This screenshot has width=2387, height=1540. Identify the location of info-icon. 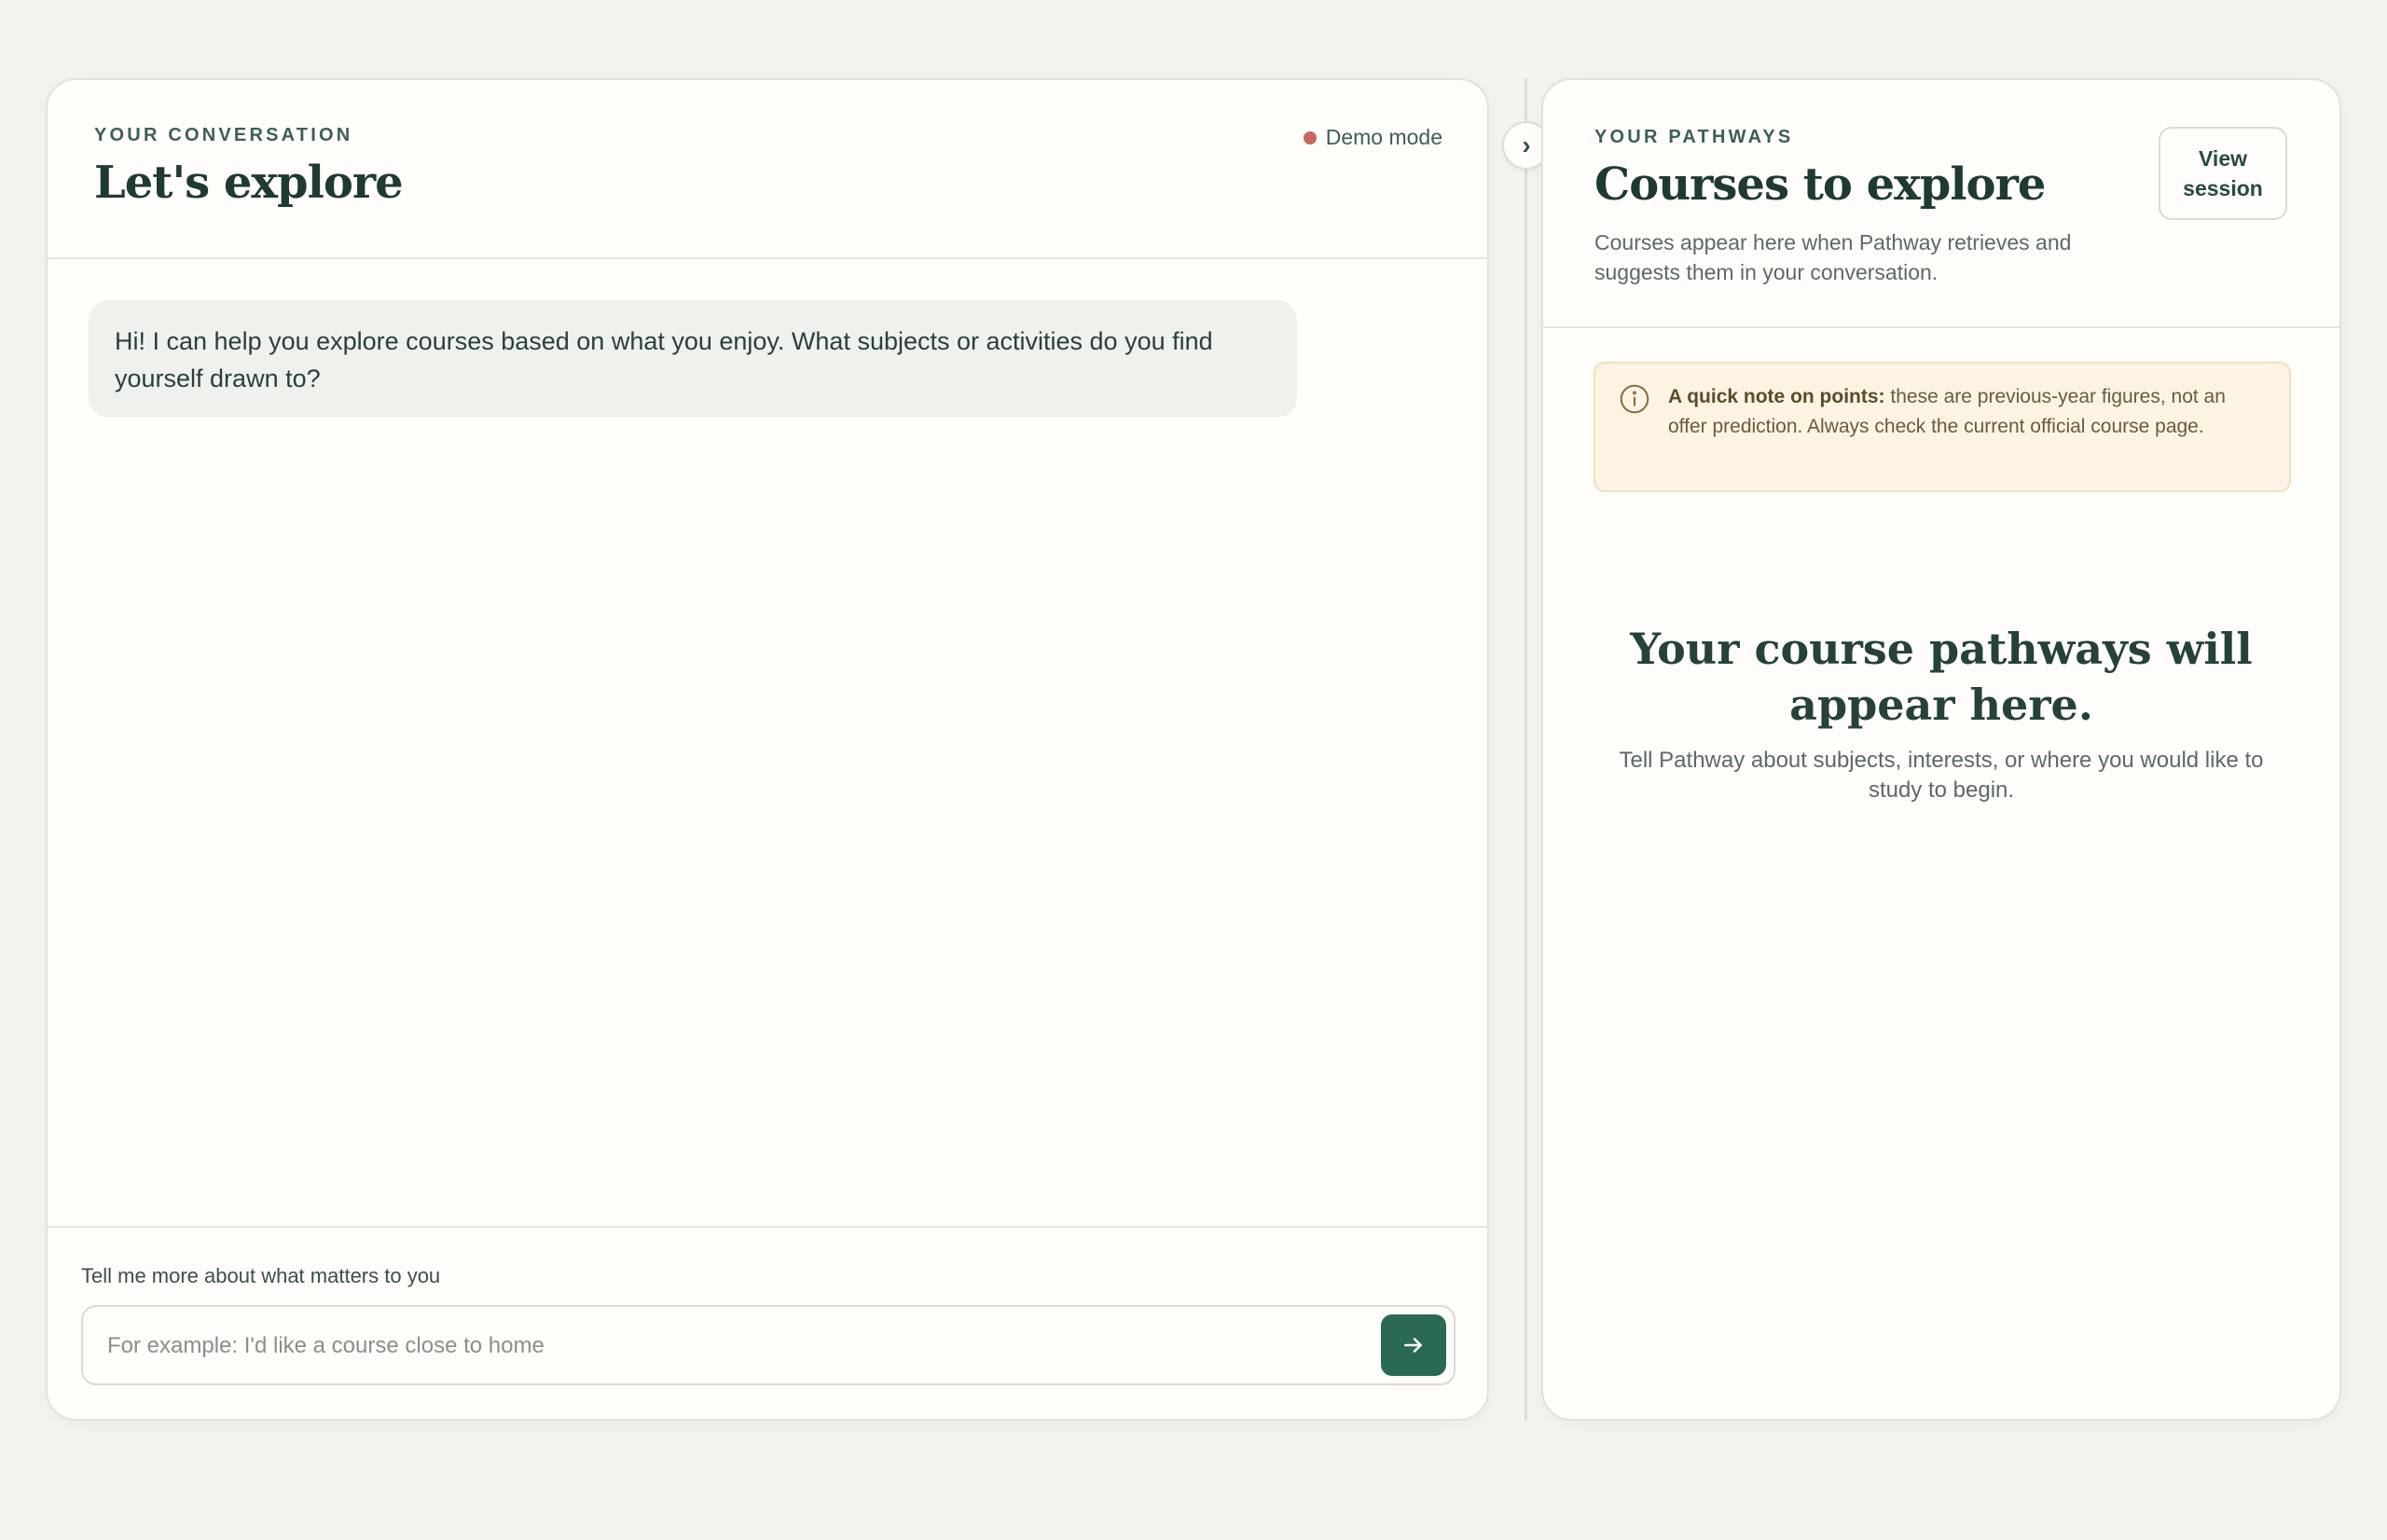
(1634, 399).